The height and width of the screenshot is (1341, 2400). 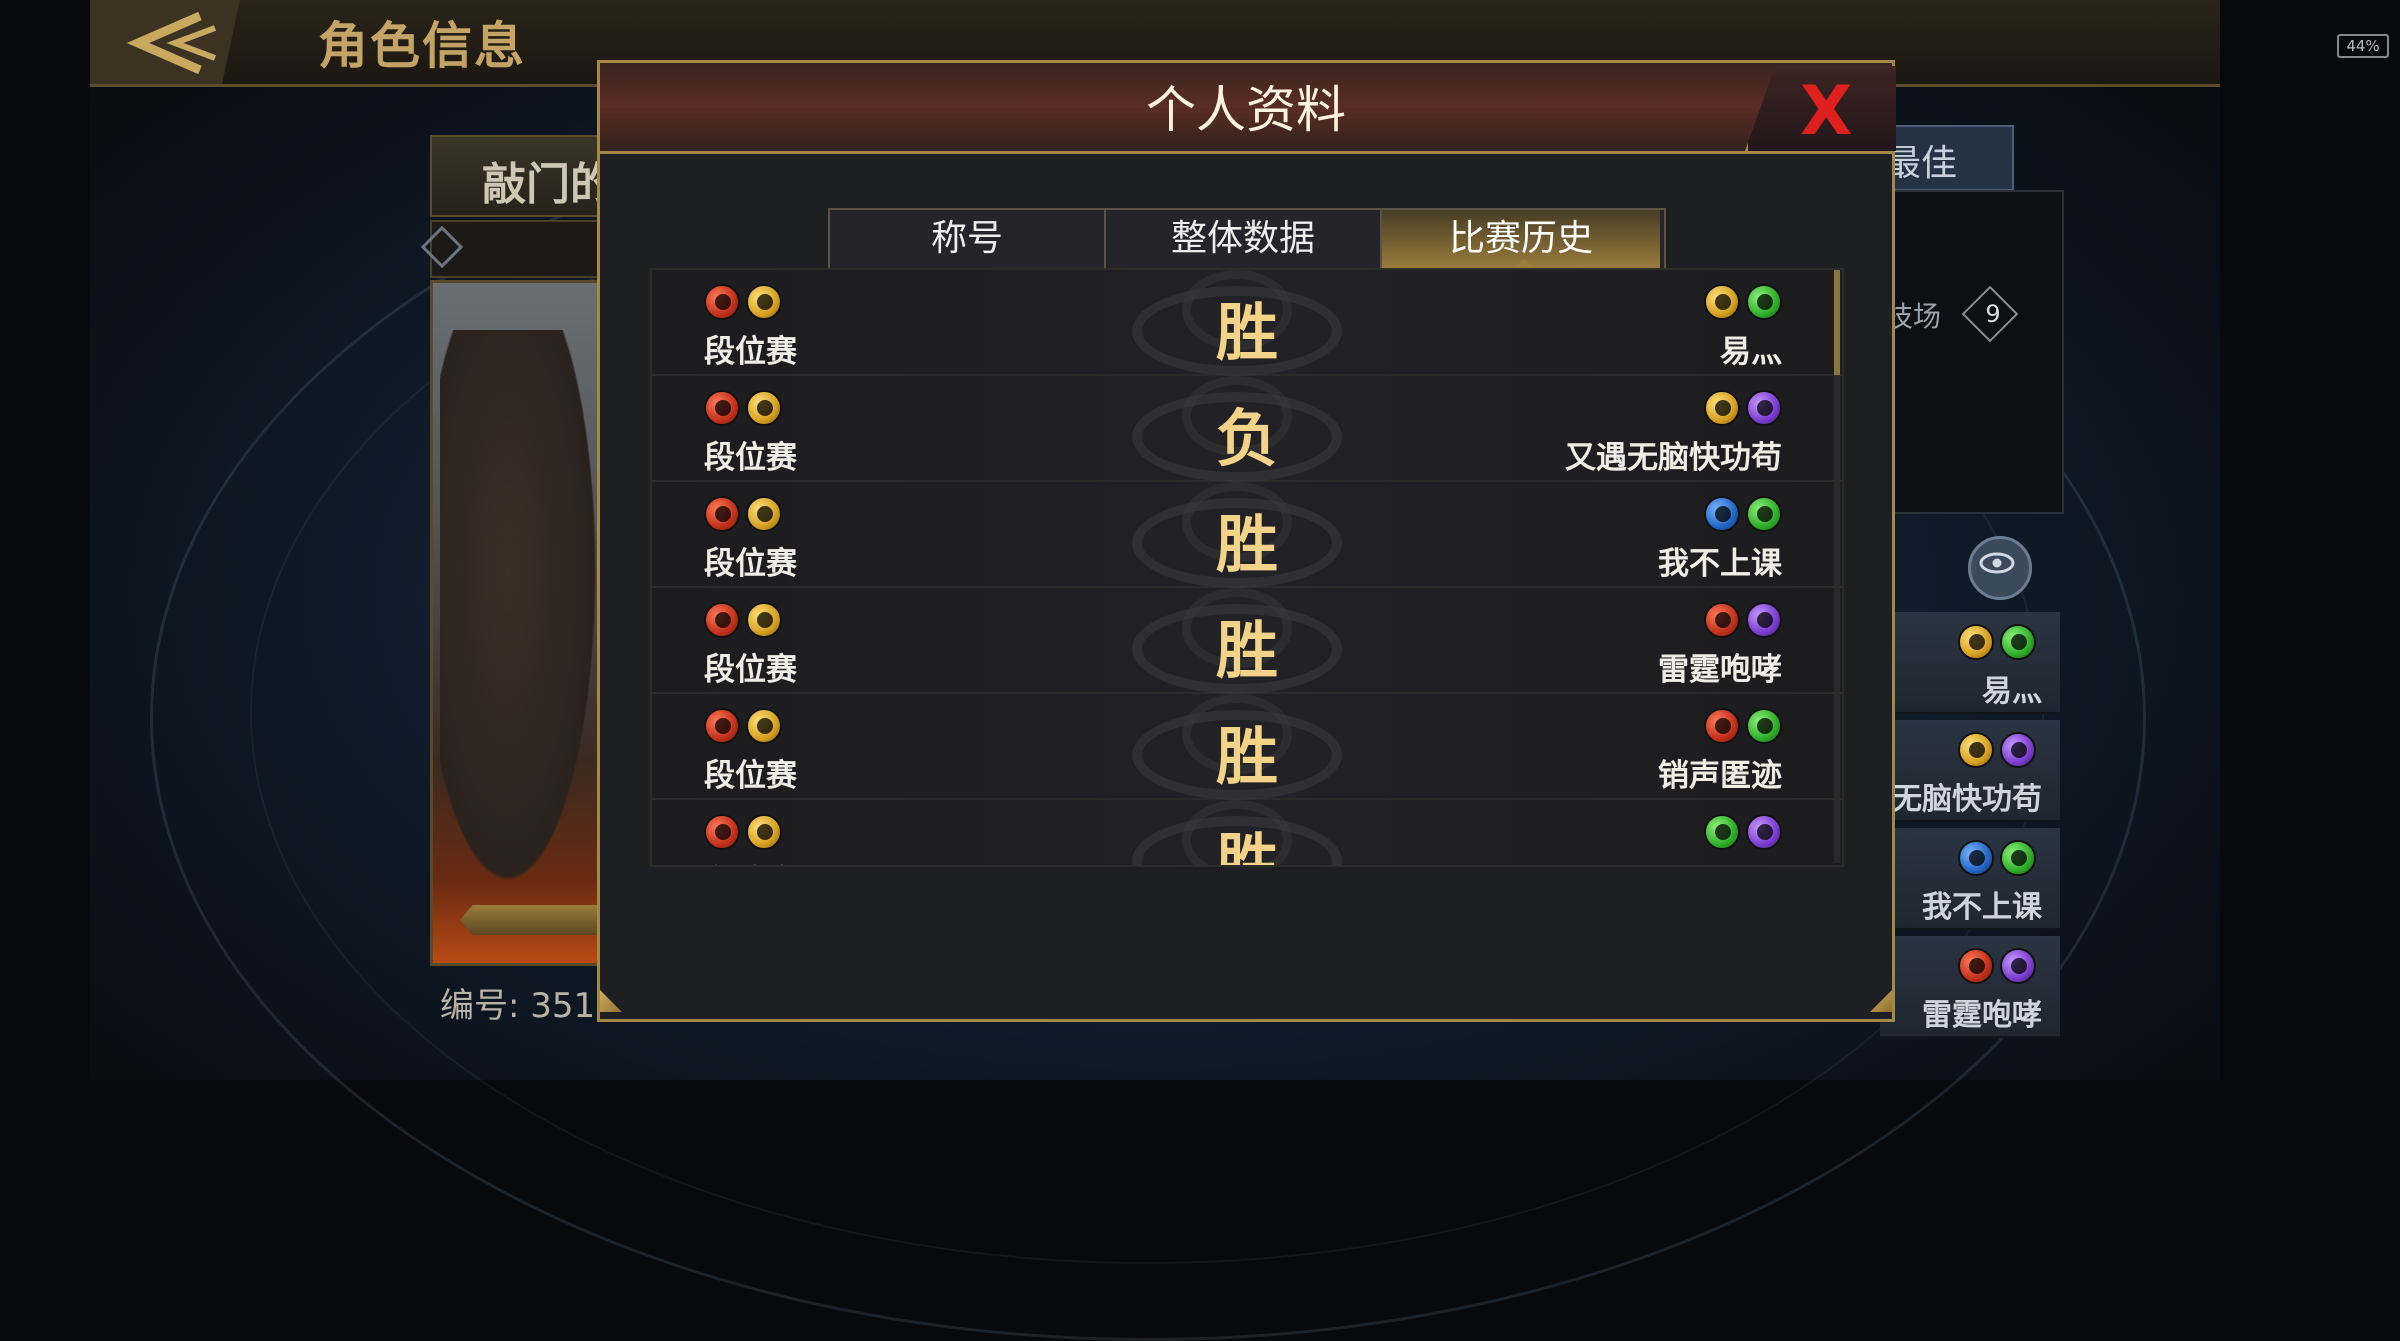 What do you see at coordinates (1720, 670) in the screenshot?
I see `opponent-name: 雷霆咆哮` at bounding box center [1720, 670].